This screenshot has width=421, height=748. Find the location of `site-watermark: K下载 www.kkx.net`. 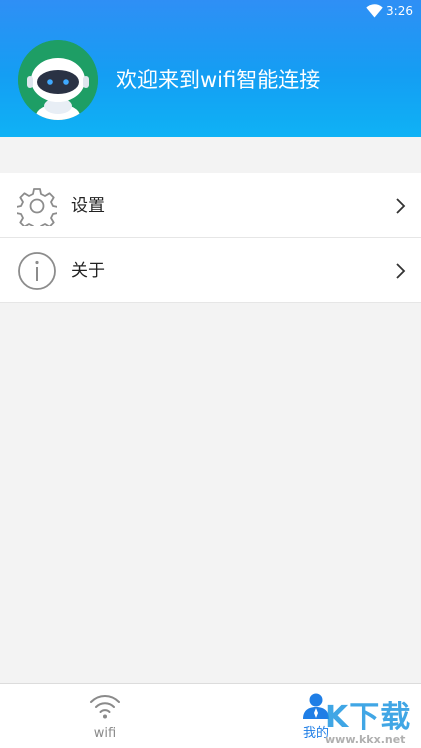

site-watermark: K下载 www.kkx.net is located at coordinates (362, 719).